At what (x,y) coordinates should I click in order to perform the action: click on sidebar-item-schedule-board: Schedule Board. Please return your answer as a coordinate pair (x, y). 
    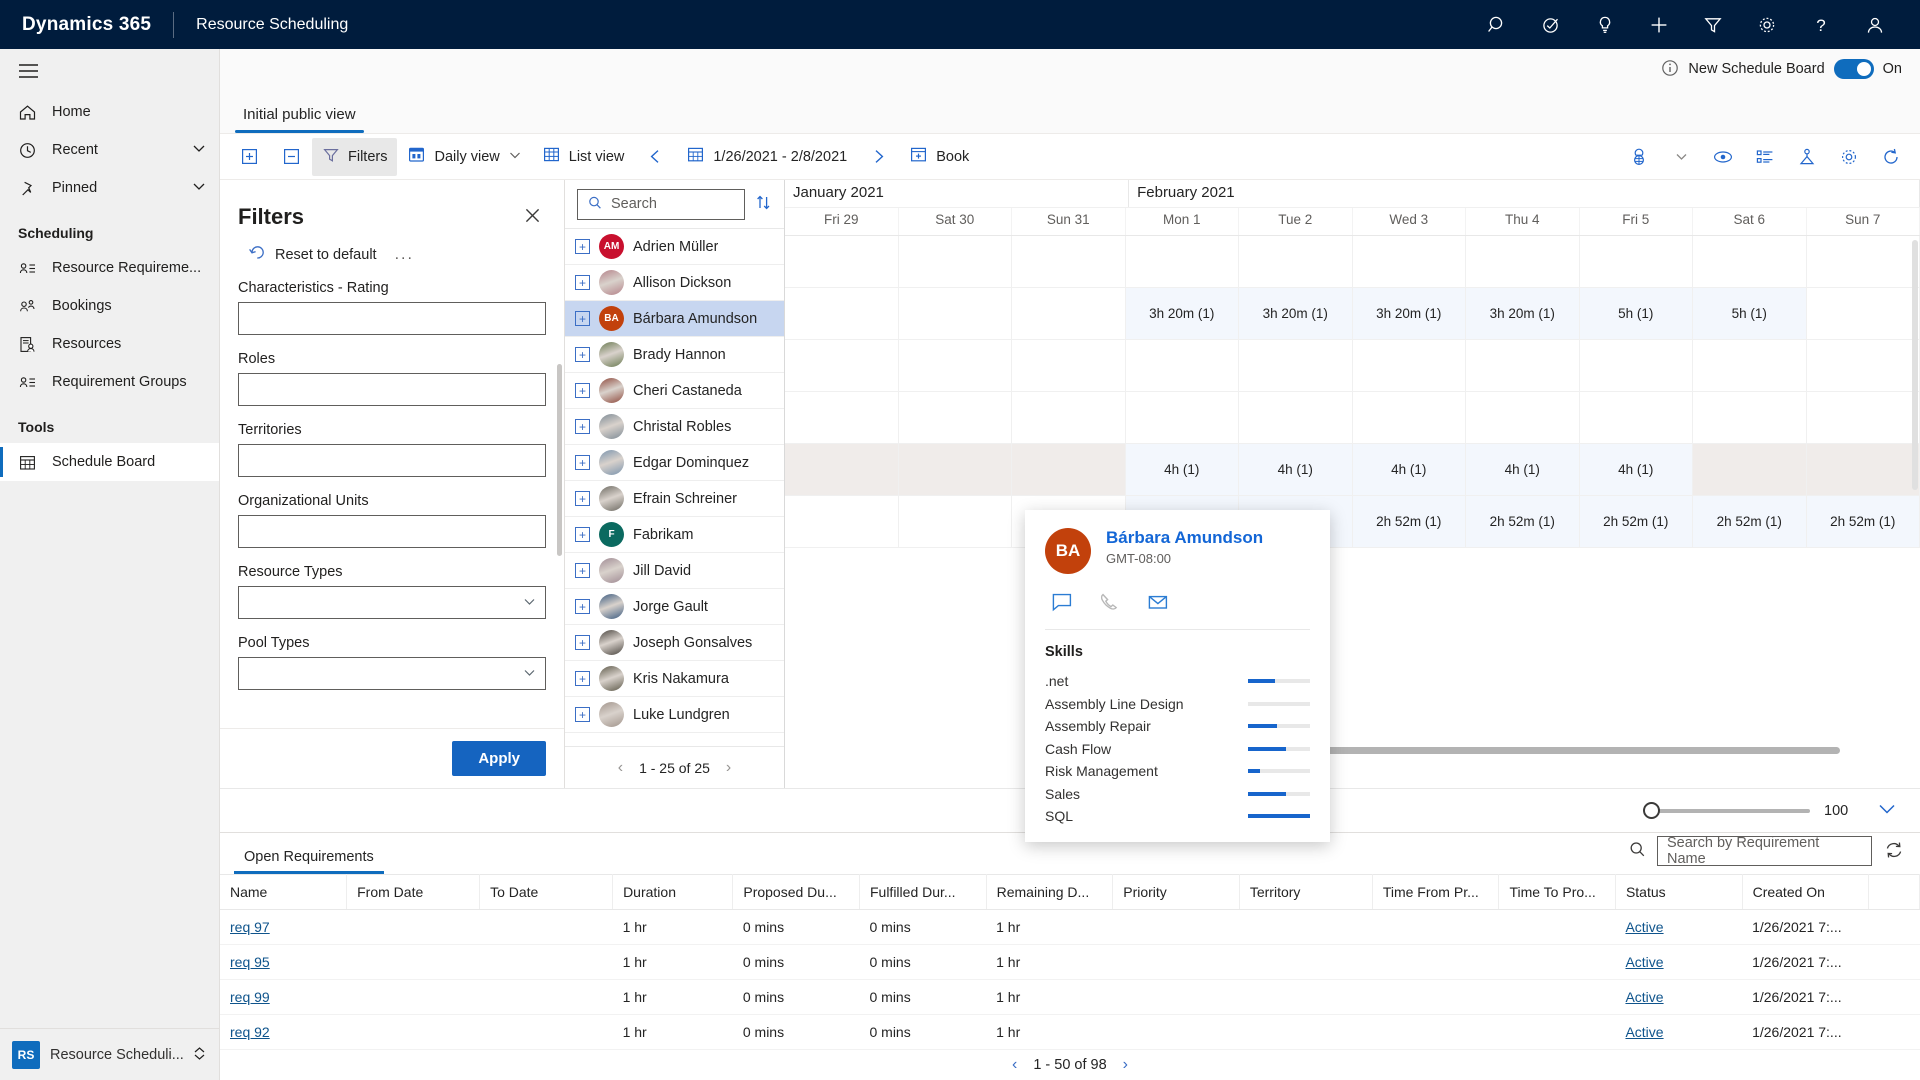
    Looking at the image, I should click on (109, 462).